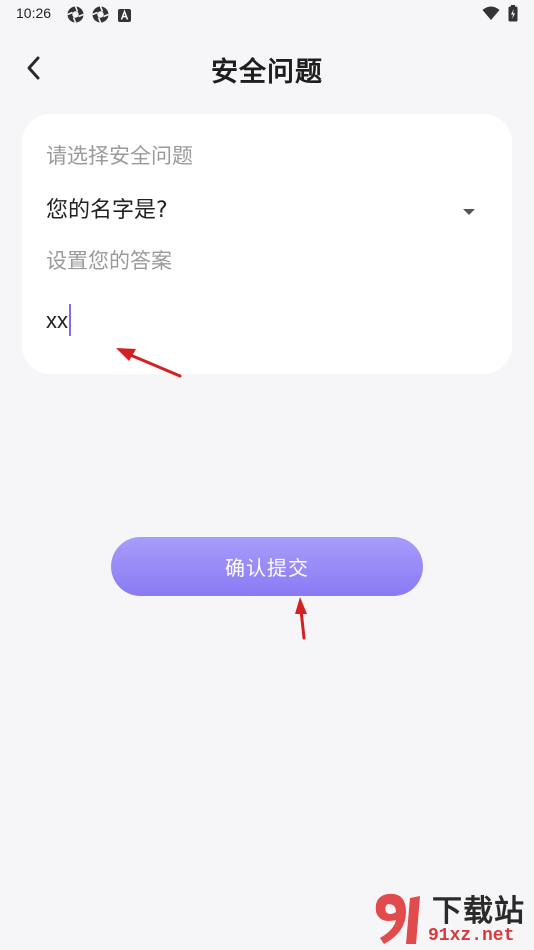 The image size is (534, 950). What do you see at coordinates (261, 206) in the screenshot?
I see `question-select: 您的名字是?` at bounding box center [261, 206].